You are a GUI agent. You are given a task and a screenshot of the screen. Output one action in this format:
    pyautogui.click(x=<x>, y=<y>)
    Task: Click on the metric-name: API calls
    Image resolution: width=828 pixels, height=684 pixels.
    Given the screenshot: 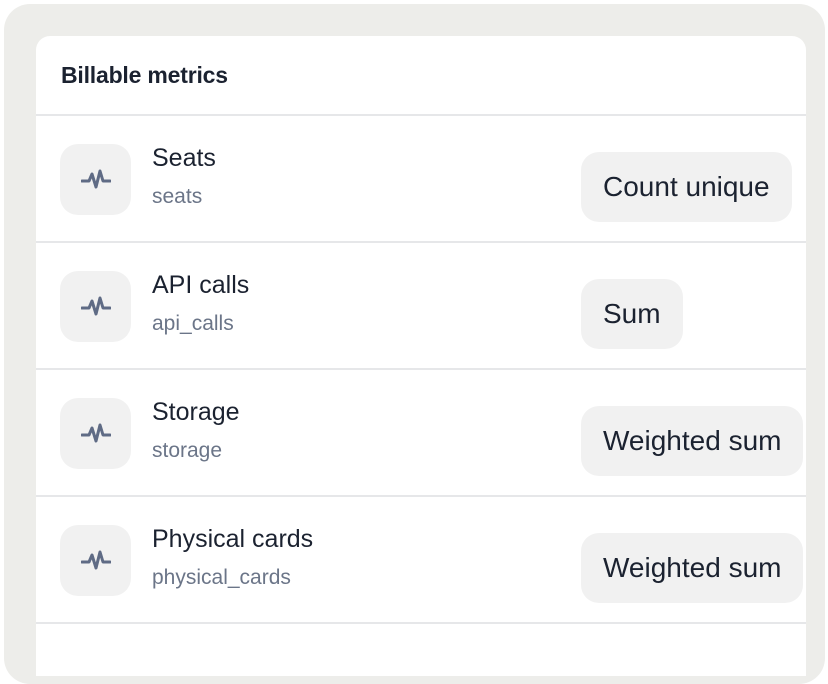 What is the action you would take?
    pyautogui.click(x=201, y=285)
    